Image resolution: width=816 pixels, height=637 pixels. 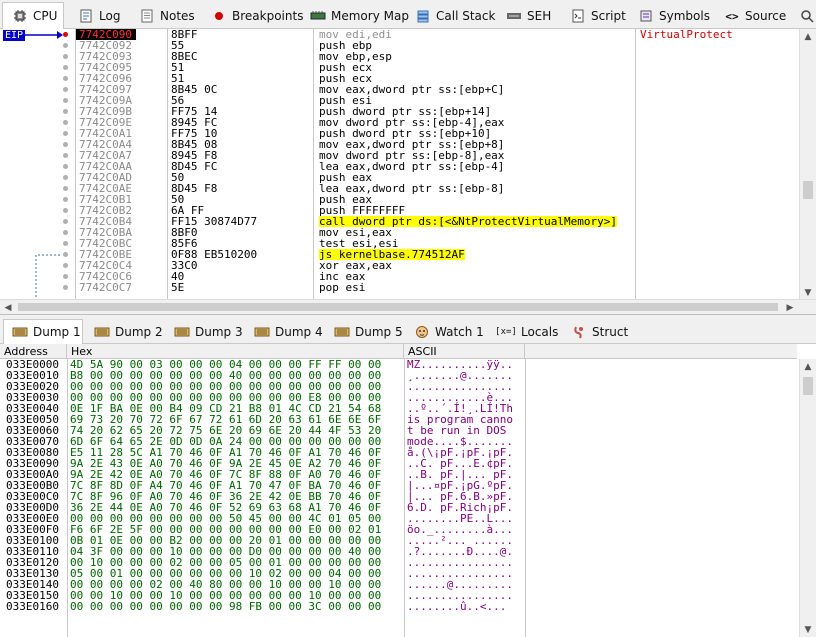 I want to click on tab-dump-5: Dump 5, so click(x=368, y=332).